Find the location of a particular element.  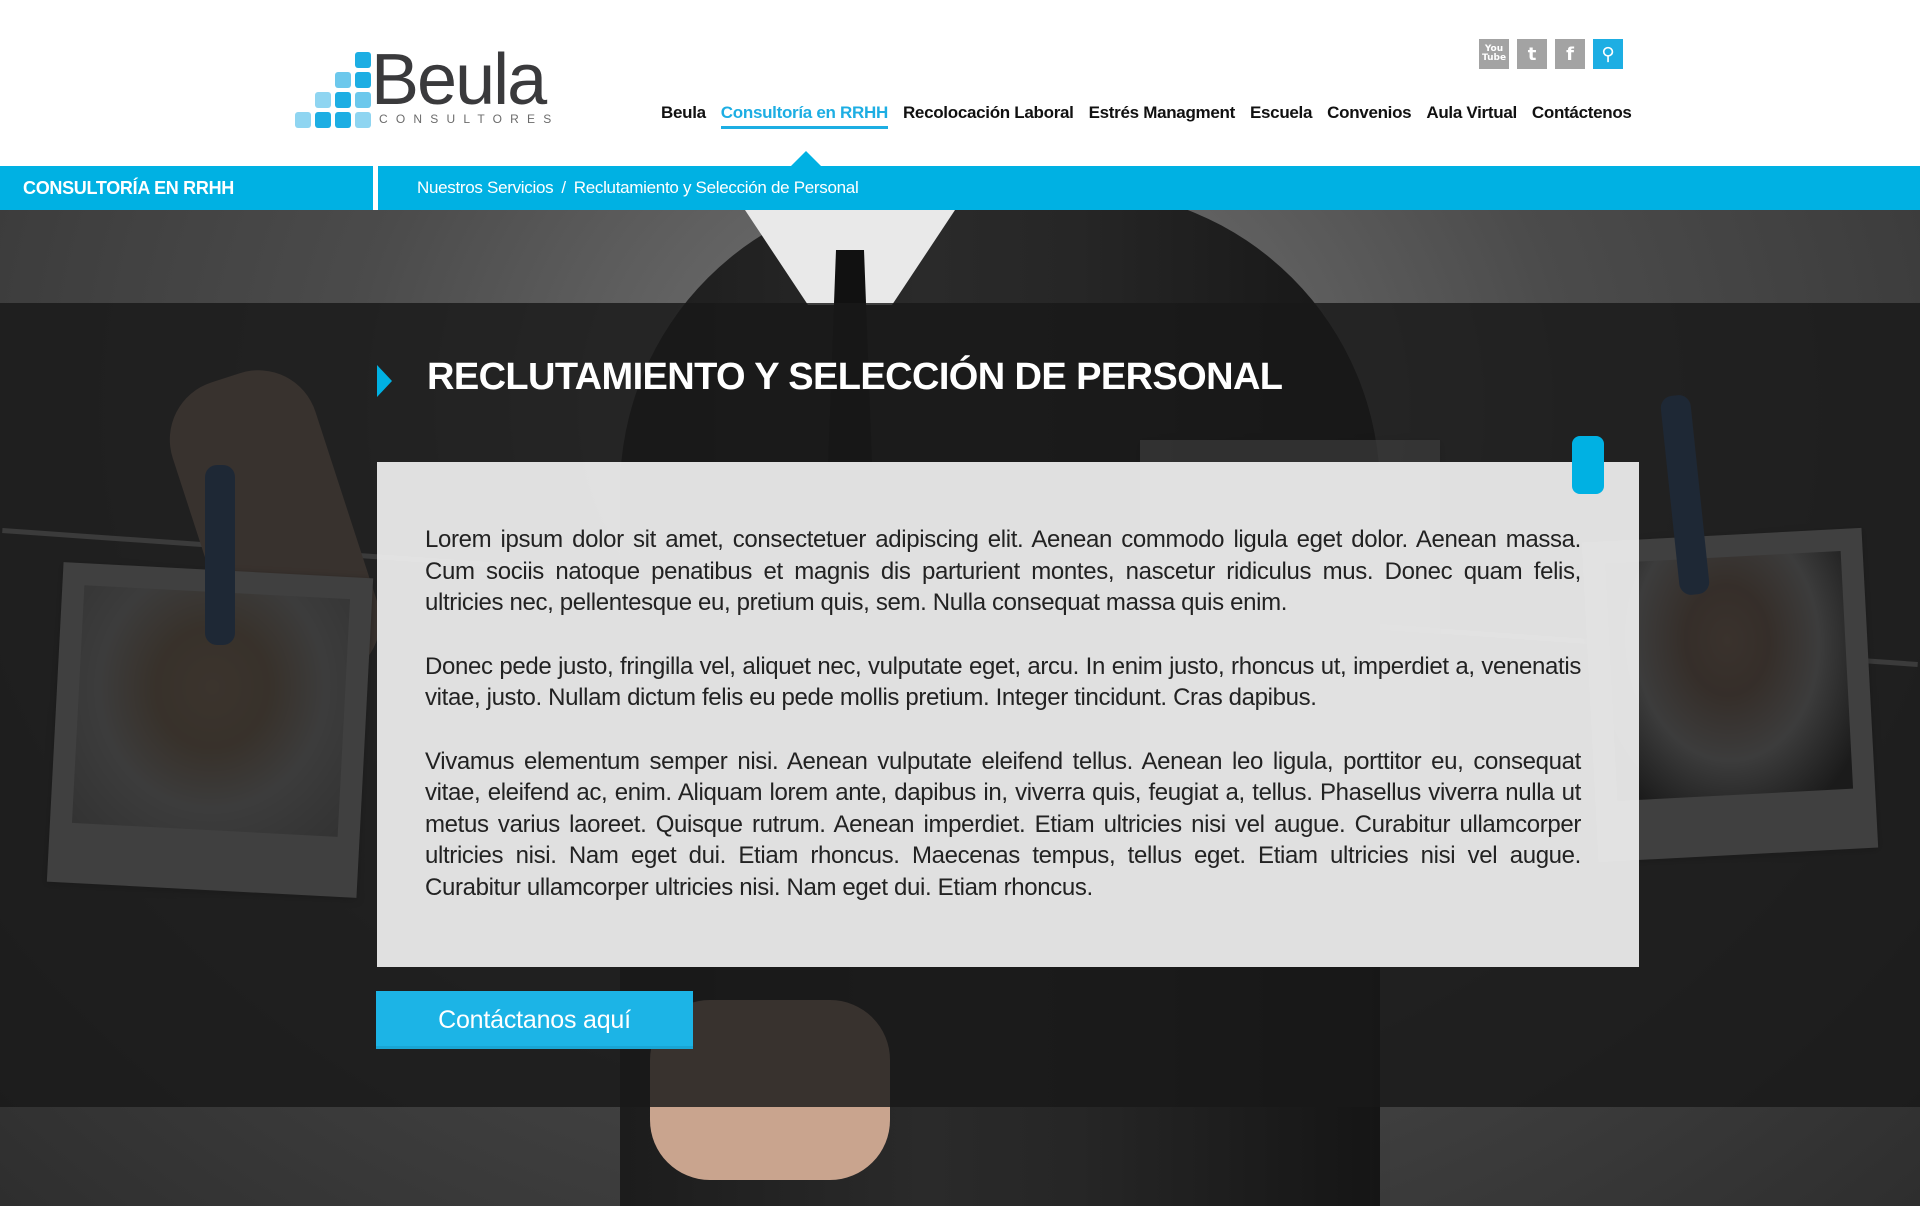

title-arrow-icon is located at coordinates (384, 381).